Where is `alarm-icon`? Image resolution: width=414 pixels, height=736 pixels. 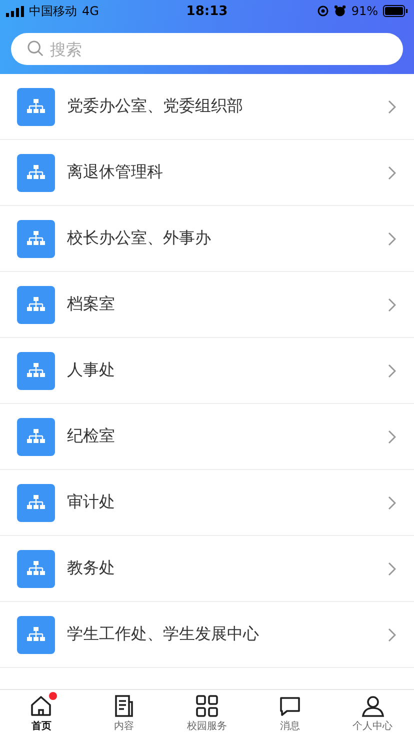 alarm-icon is located at coordinates (340, 11).